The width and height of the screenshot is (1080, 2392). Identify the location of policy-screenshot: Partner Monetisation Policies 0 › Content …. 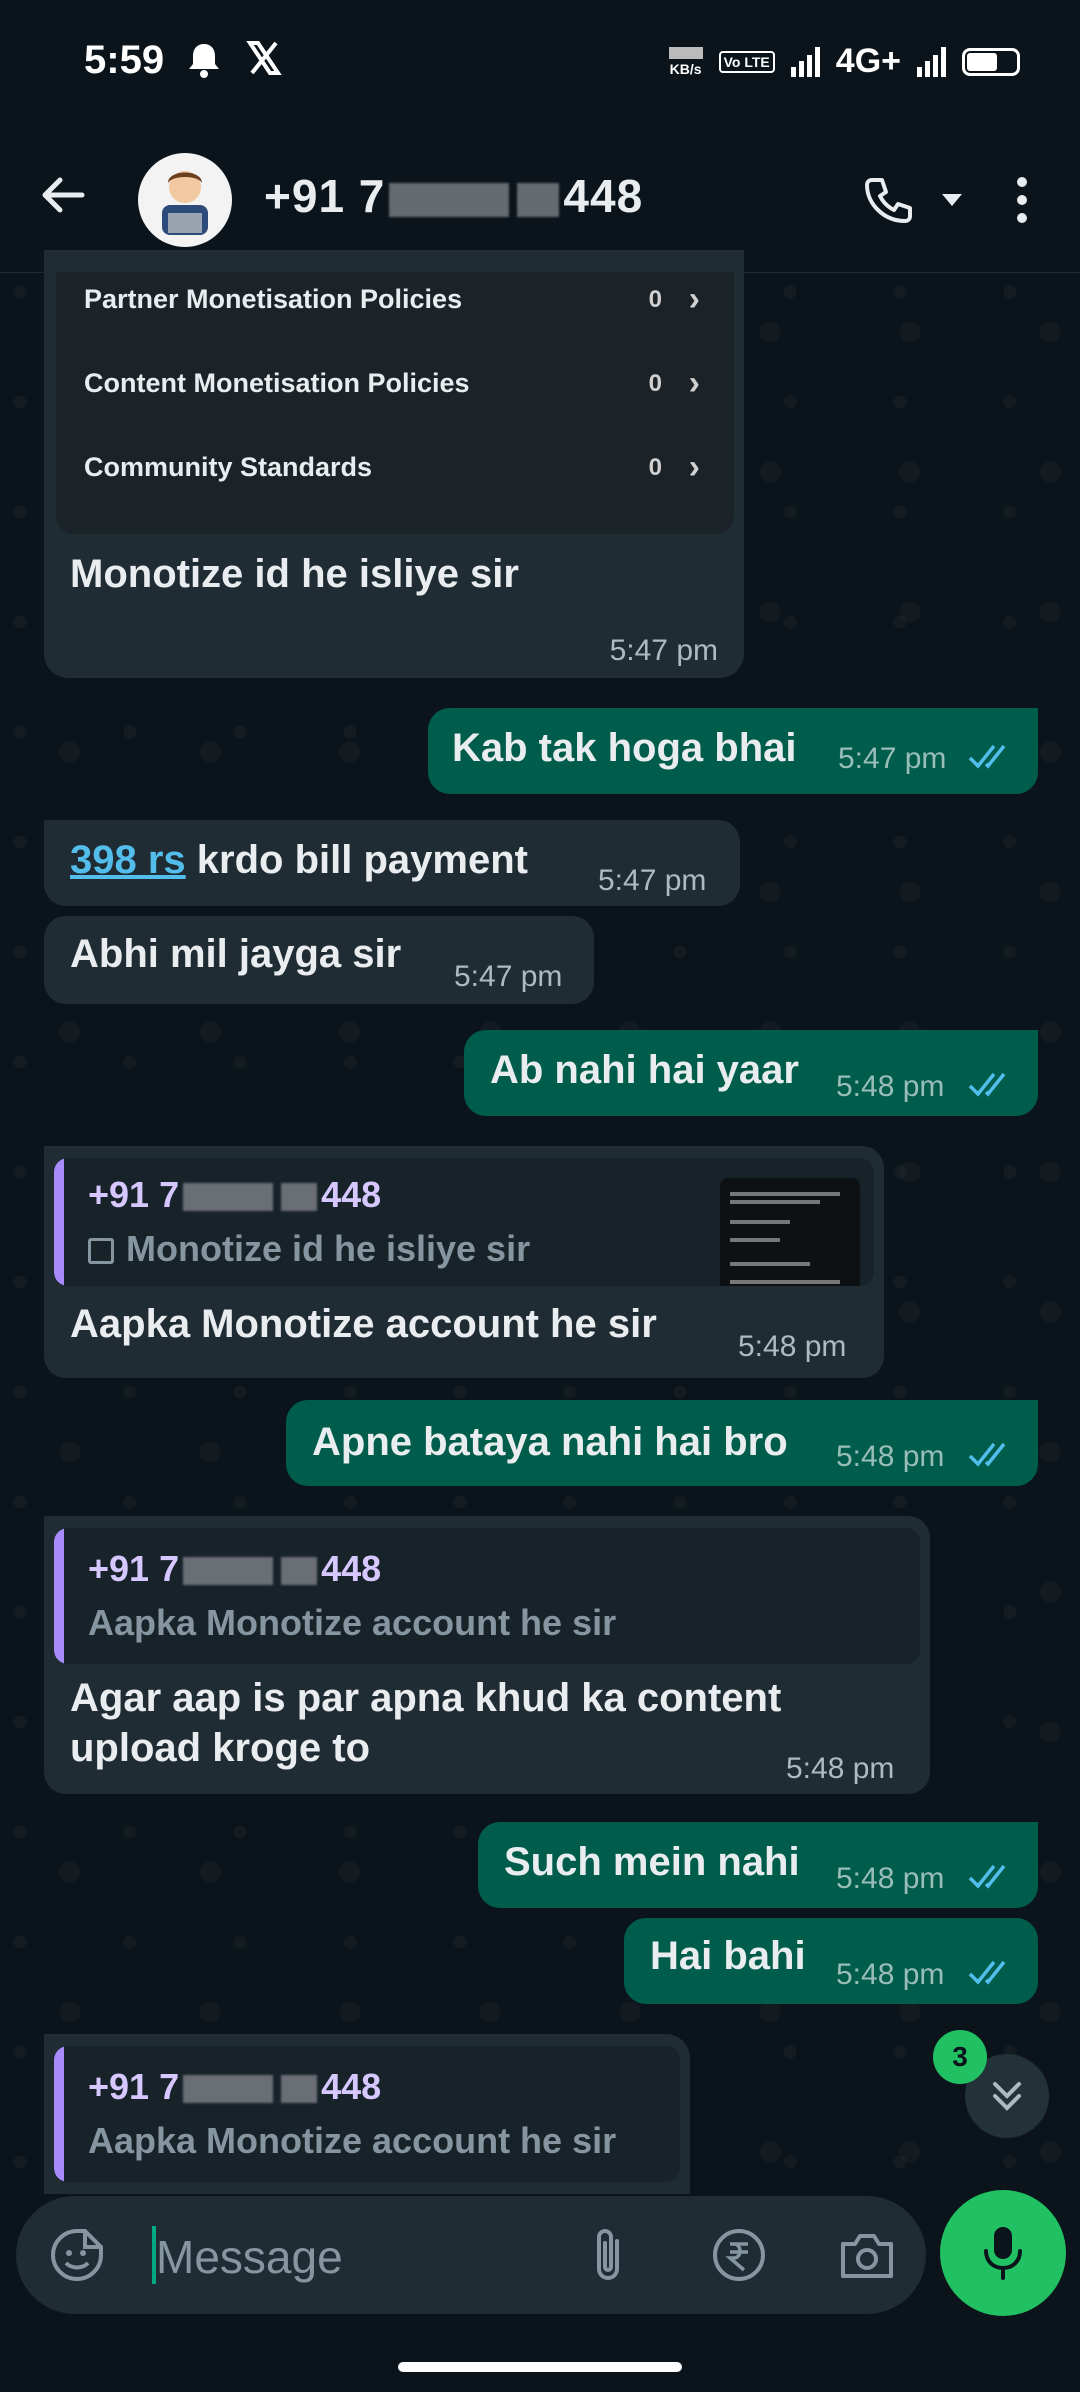
(395, 403).